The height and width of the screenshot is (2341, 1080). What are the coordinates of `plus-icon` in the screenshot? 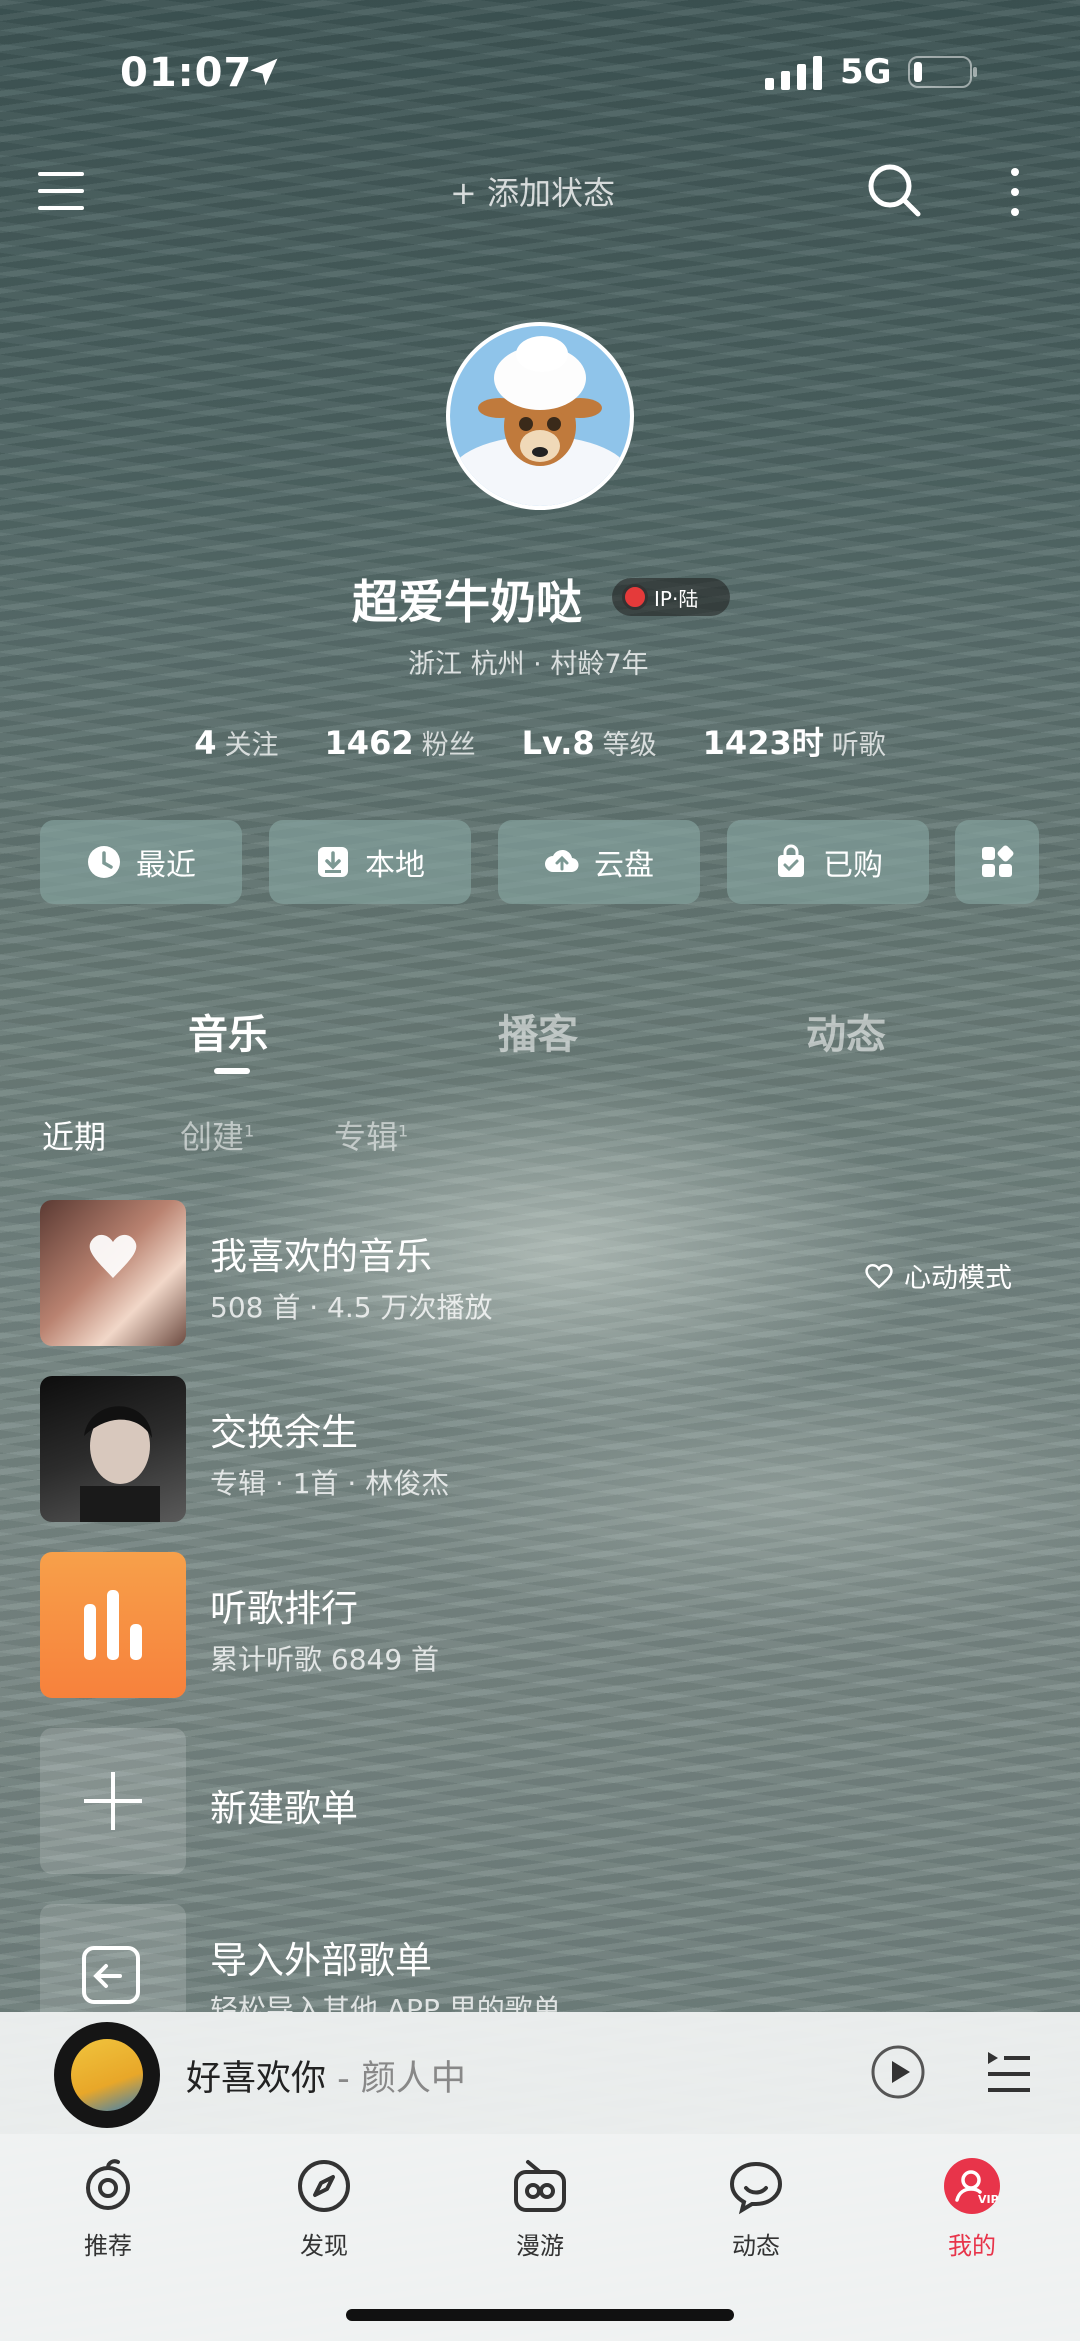 It's located at (113, 1801).